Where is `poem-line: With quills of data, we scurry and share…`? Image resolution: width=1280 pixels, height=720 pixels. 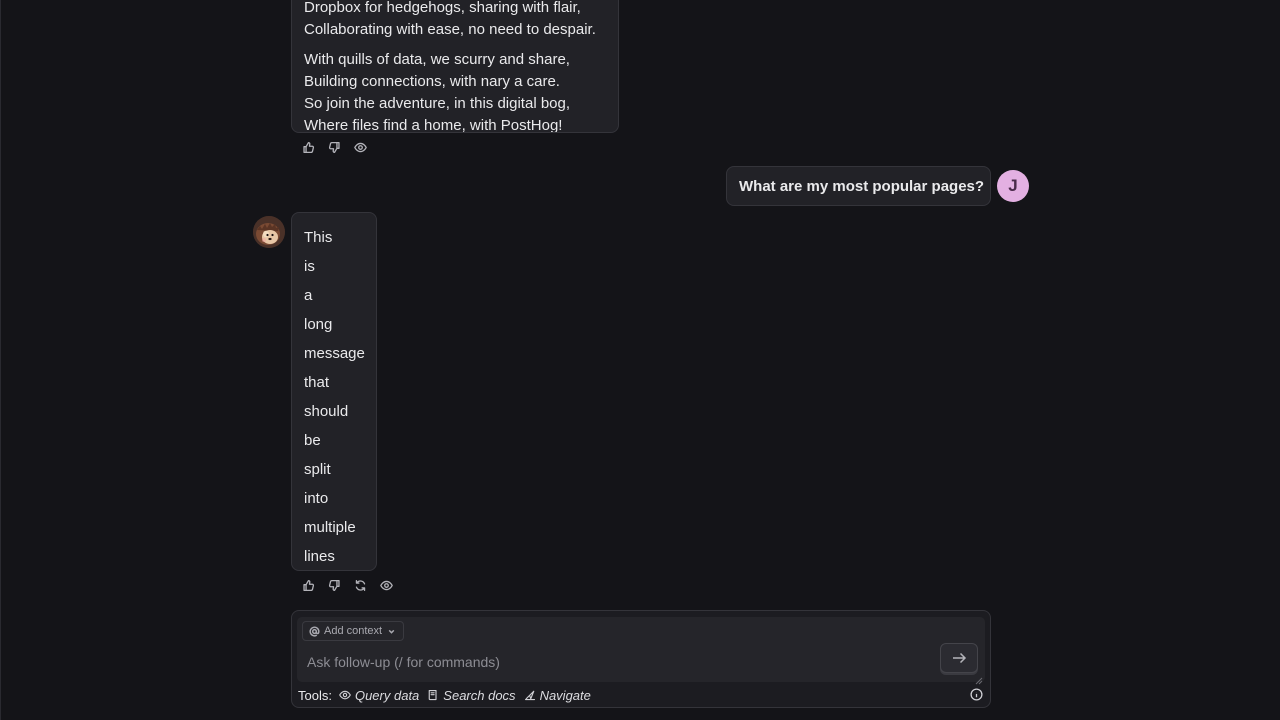
poem-line: With quills of data, we scurry and share… is located at coordinates (437, 59).